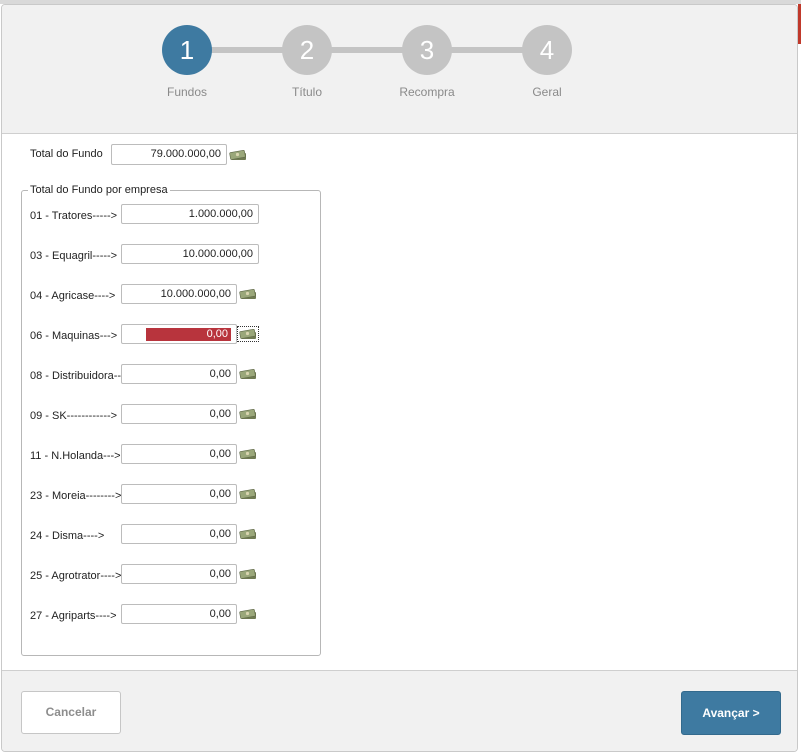  What do you see at coordinates (306, 92) in the screenshot?
I see `step-2-label: Título` at bounding box center [306, 92].